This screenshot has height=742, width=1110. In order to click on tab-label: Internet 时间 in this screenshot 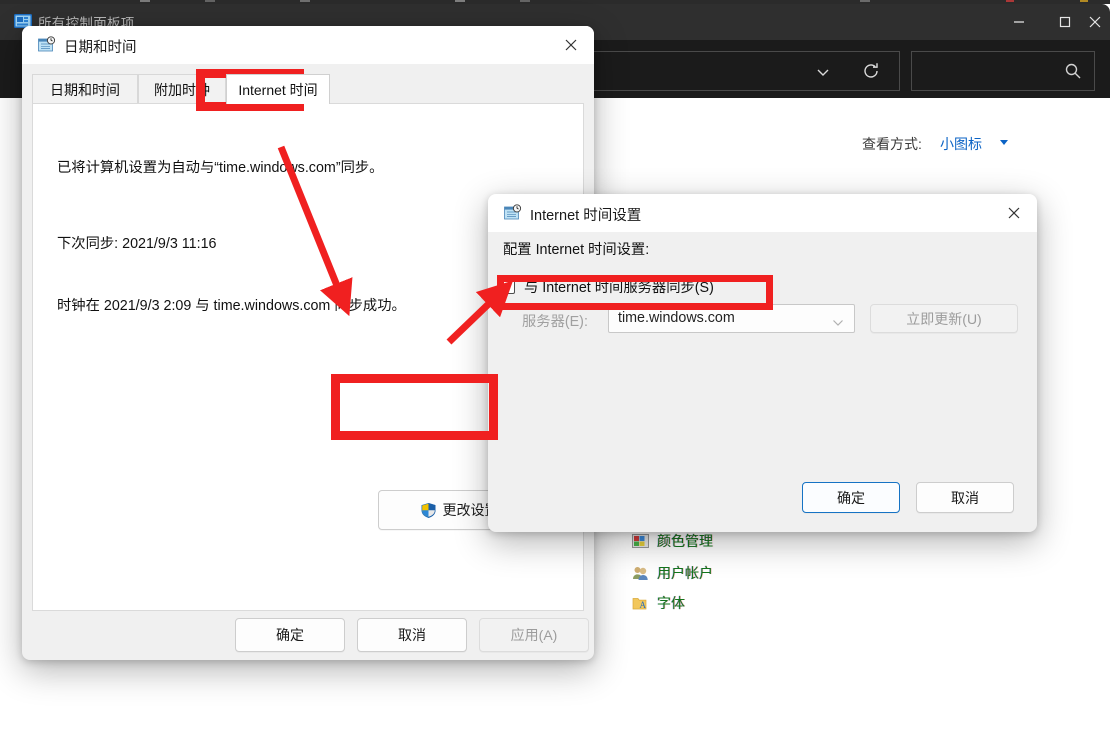, I will do `click(278, 89)`.